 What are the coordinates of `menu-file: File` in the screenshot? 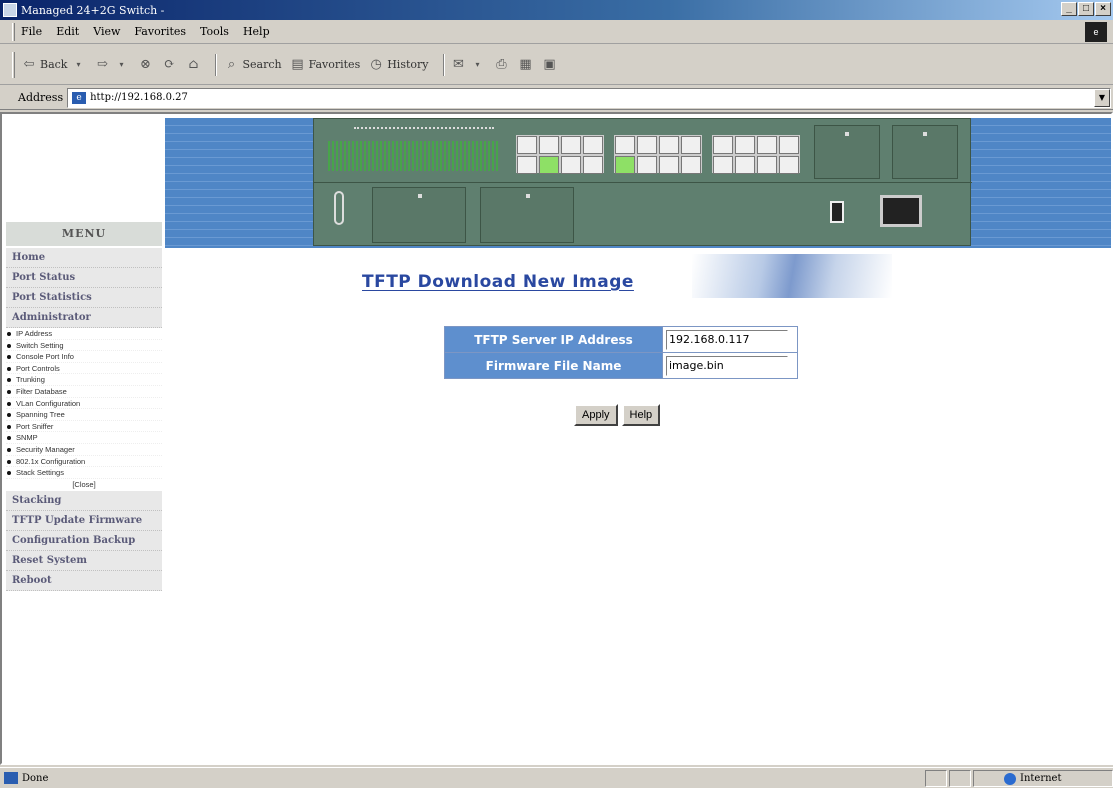 It's located at (31, 31).